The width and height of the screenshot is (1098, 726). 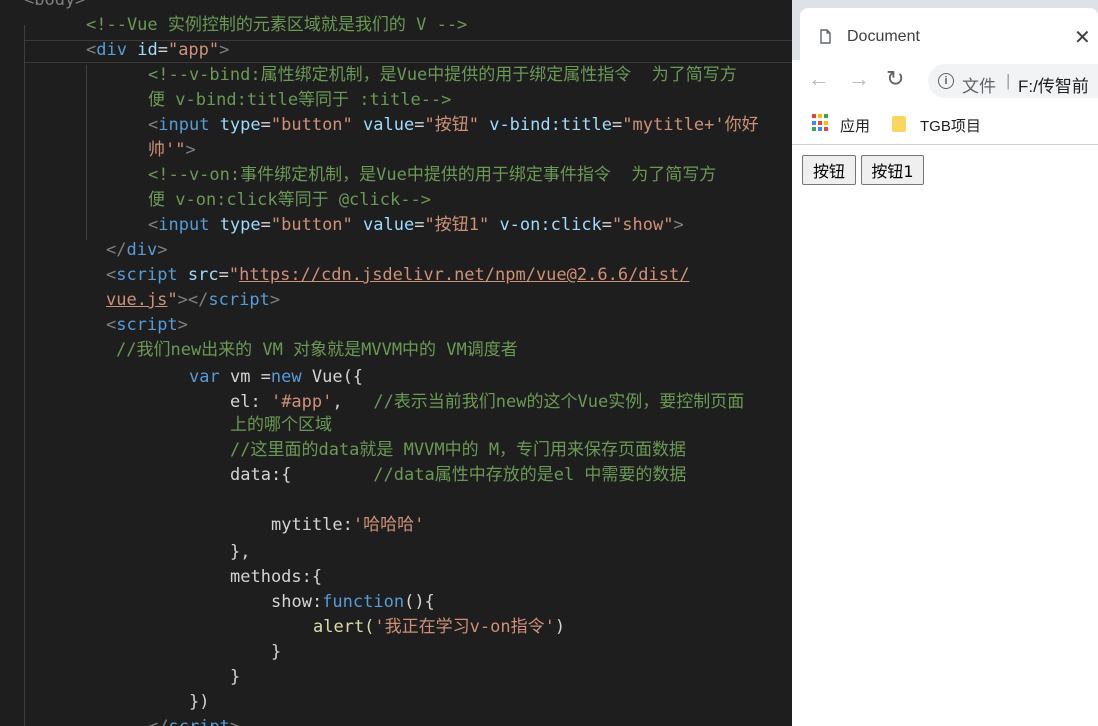 What do you see at coordinates (442, 75) in the screenshot?
I see `code-line: <!--v-bind:属性绑定机制，是Vue中提供的用于绑定属性指令 为了简写方` at bounding box center [442, 75].